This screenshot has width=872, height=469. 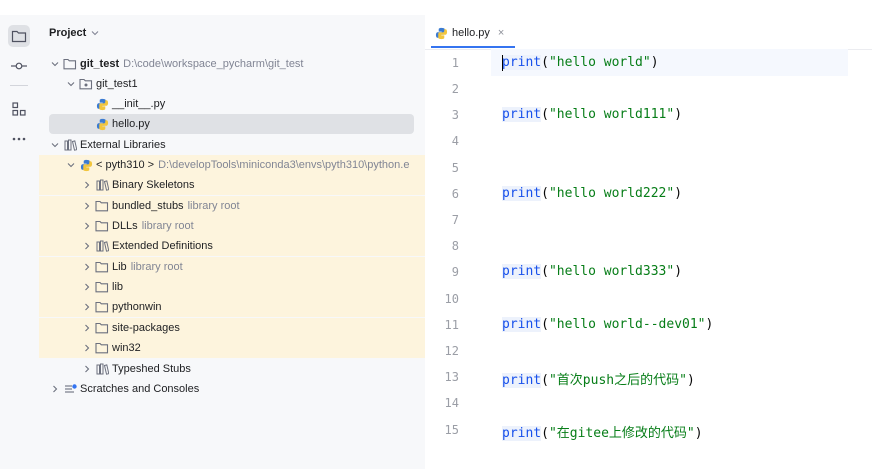 What do you see at coordinates (501, 33) in the screenshot?
I see `close-icon: ×` at bounding box center [501, 33].